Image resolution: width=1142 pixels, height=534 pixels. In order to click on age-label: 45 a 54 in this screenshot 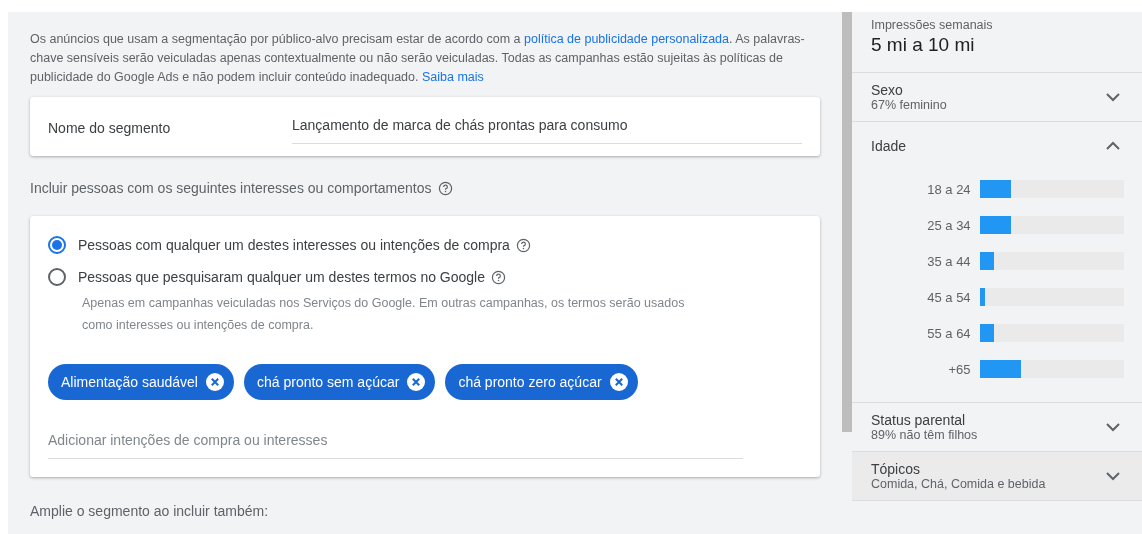, I will do `click(948, 297)`.